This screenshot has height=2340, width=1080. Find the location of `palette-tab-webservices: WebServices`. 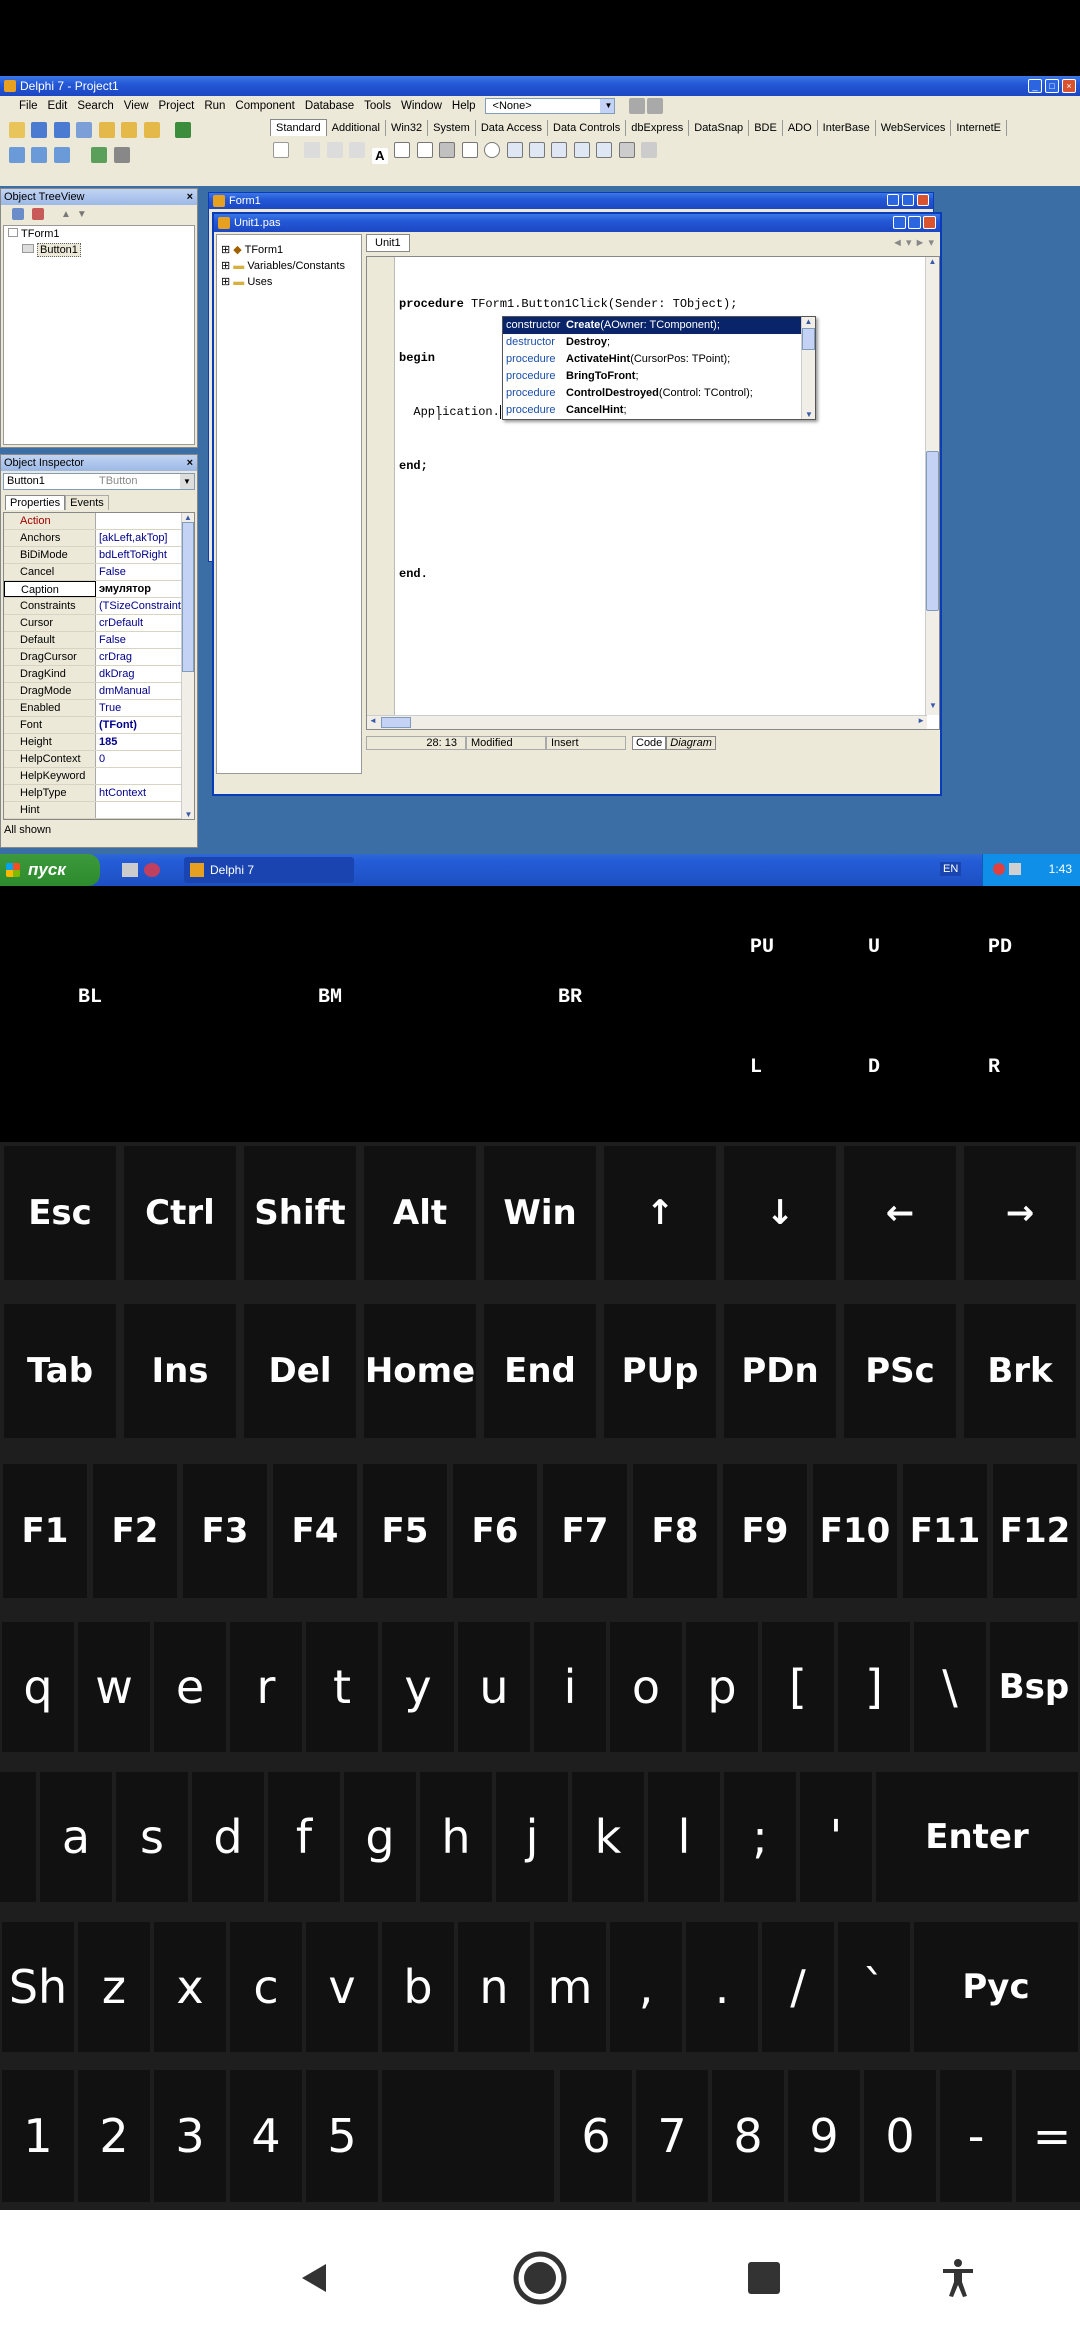

palette-tab-webservices: WebServices is located at coordinates (914, 128).